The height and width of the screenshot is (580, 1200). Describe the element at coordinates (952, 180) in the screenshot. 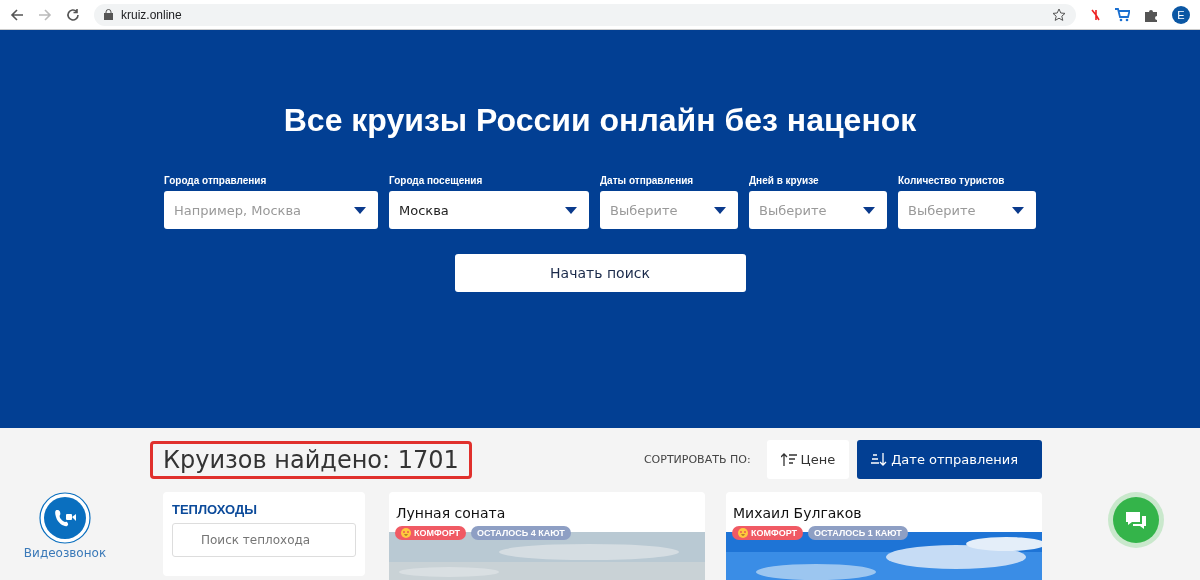

I see `field-label: Количество туристов` at that location.